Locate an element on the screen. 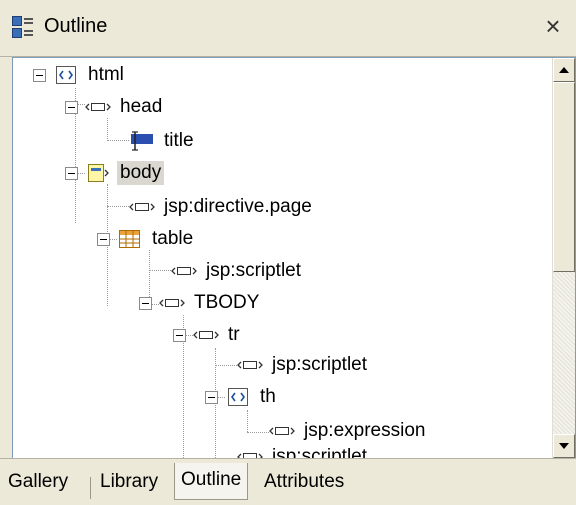 This screenshot has height=505, width=576. tree-node-tbody: TBODY is located at coordinates (200, 303).